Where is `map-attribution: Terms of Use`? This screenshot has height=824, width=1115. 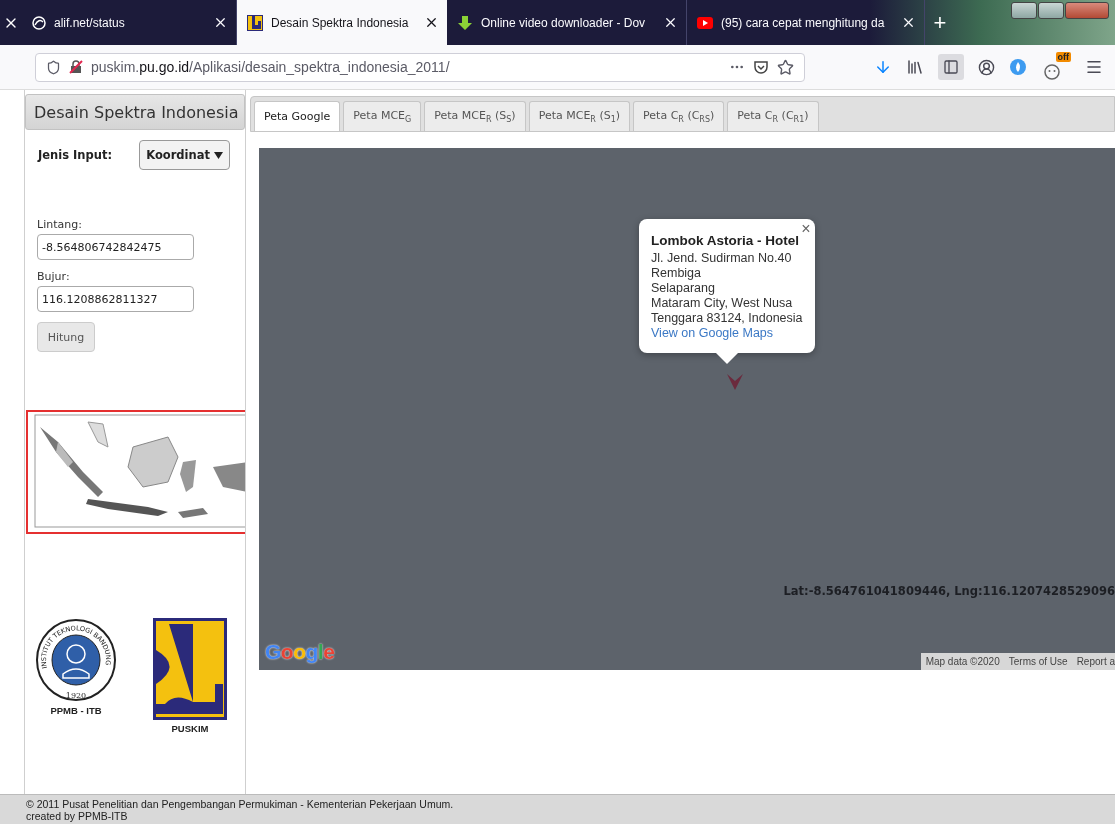
map-attribution: Terms of Use is located at coordinates (1038, 661).